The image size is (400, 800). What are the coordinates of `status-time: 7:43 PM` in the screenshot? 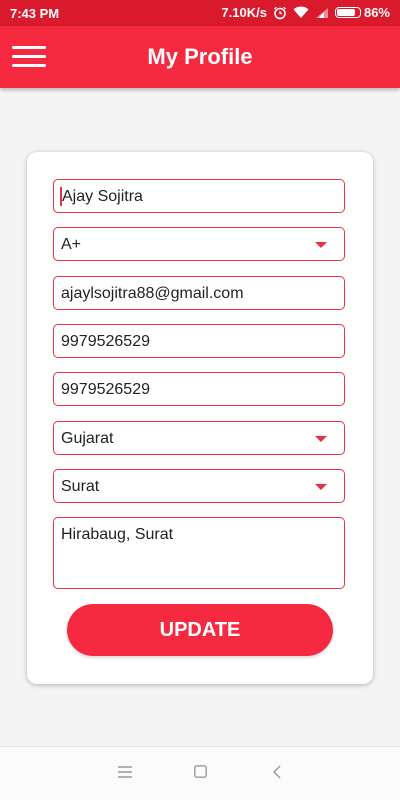 It's located at (35, 13).